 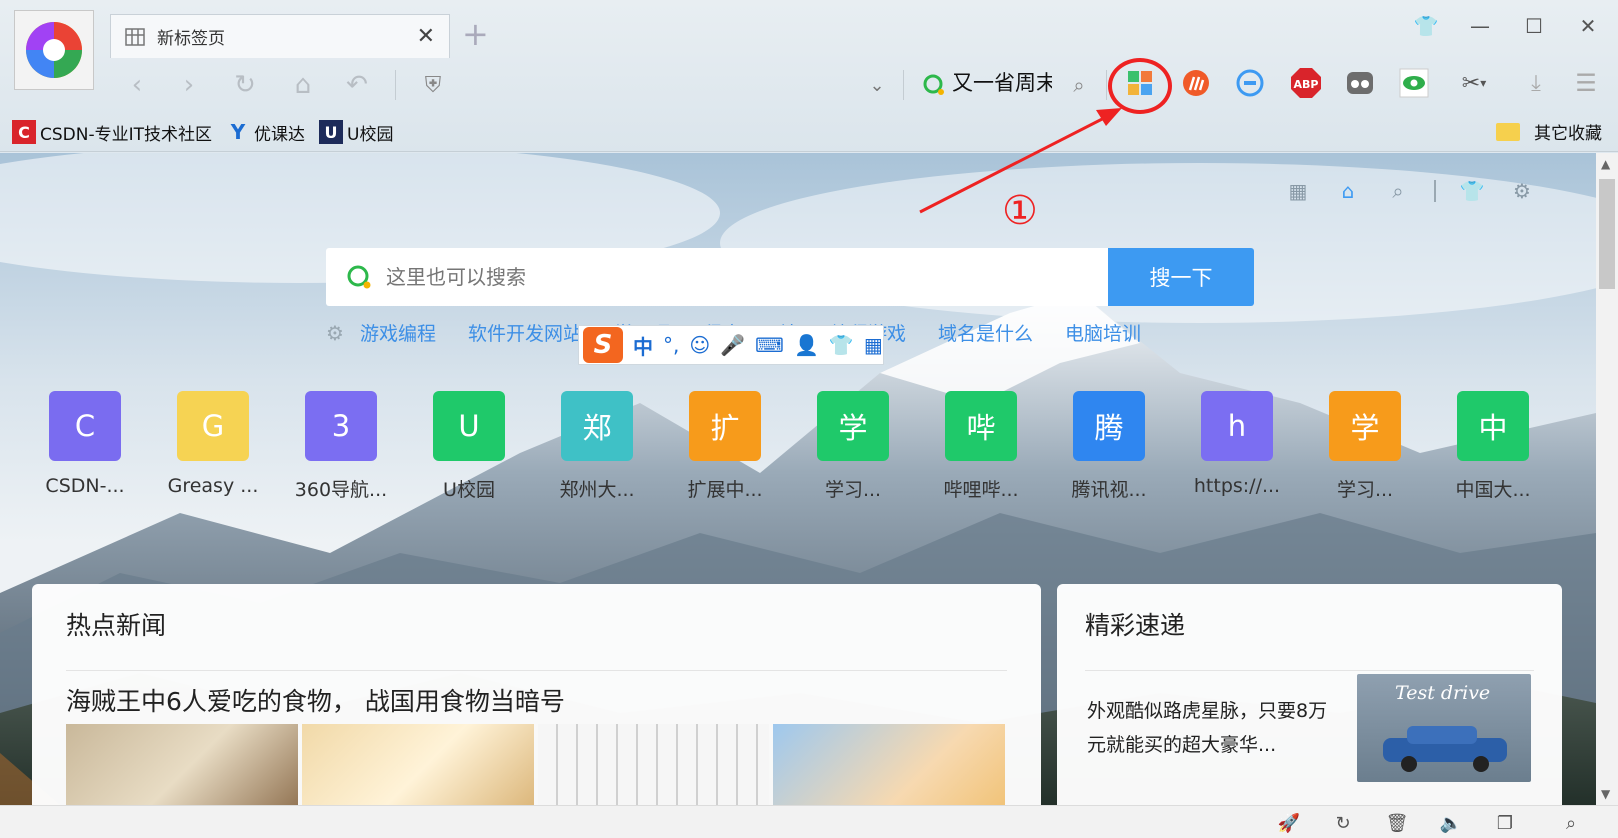 What do you see at coordinates (1571, 823) in the screenshot?
I see `zoom-icon: ⌕` at bounding box center [1571, 823].